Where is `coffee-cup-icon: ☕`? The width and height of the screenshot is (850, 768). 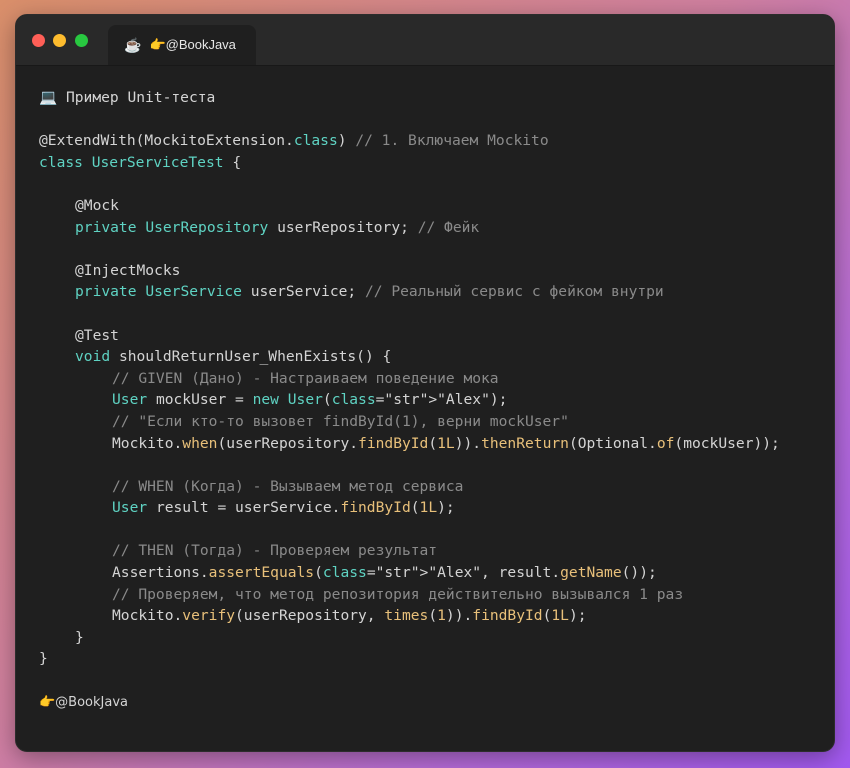 coffee-cup-icon: ☕ is located at coordinates (133, 44).